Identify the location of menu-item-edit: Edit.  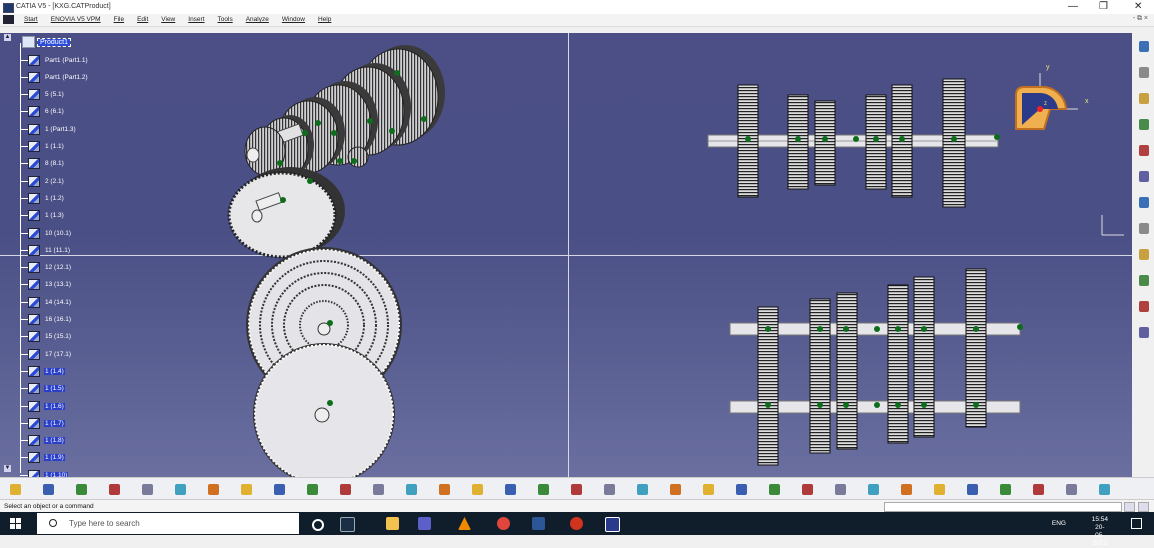
(142, 19).